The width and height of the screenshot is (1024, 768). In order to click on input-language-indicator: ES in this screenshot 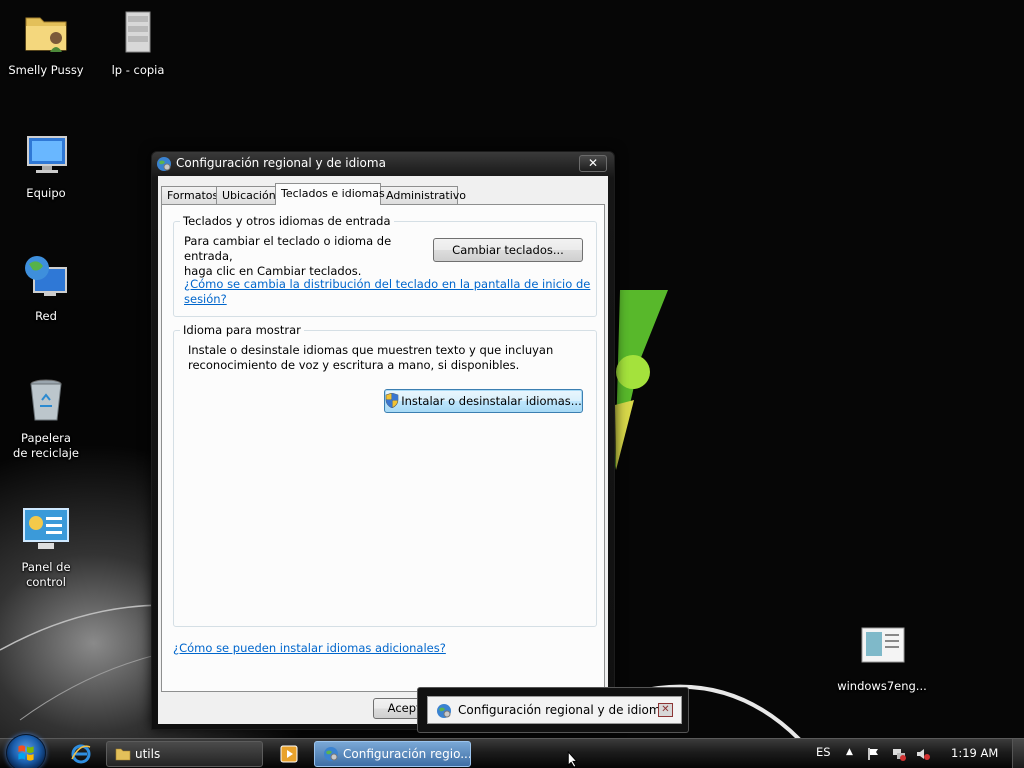, I will do `click(823, 752)`.